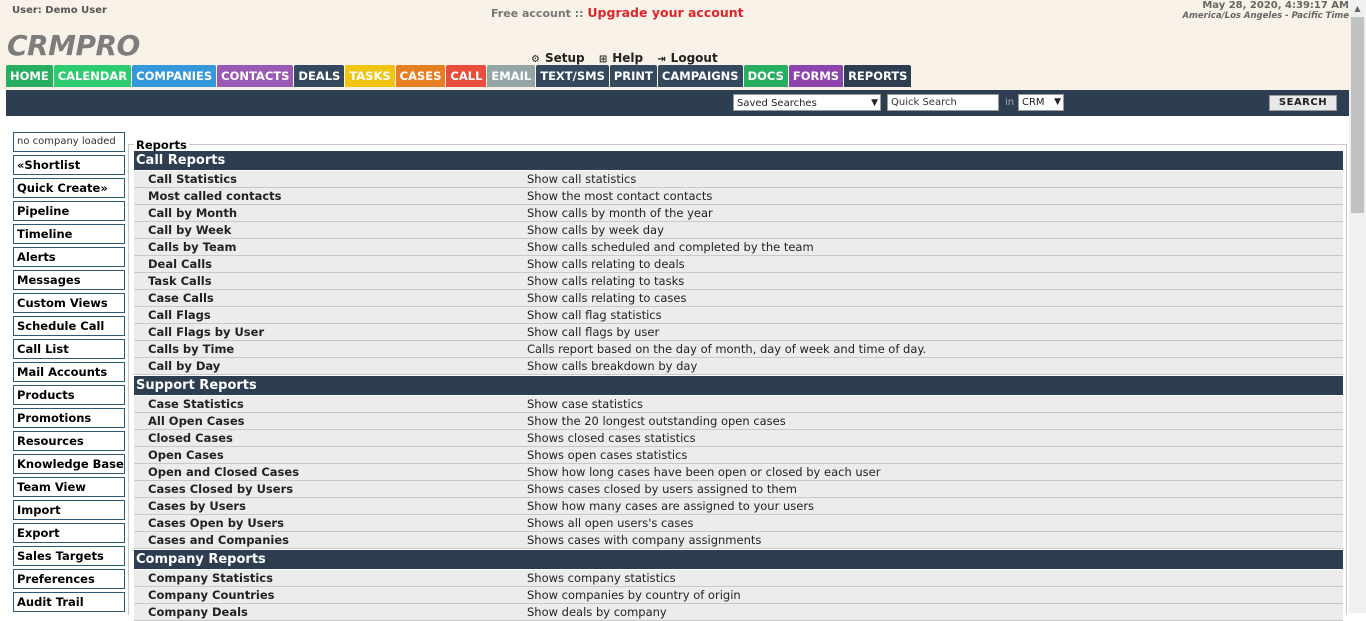 The width and height of the screenshot is (1366, 621). I want to click on report-row: Case Statistics Show case statistics, so click(738, 404).